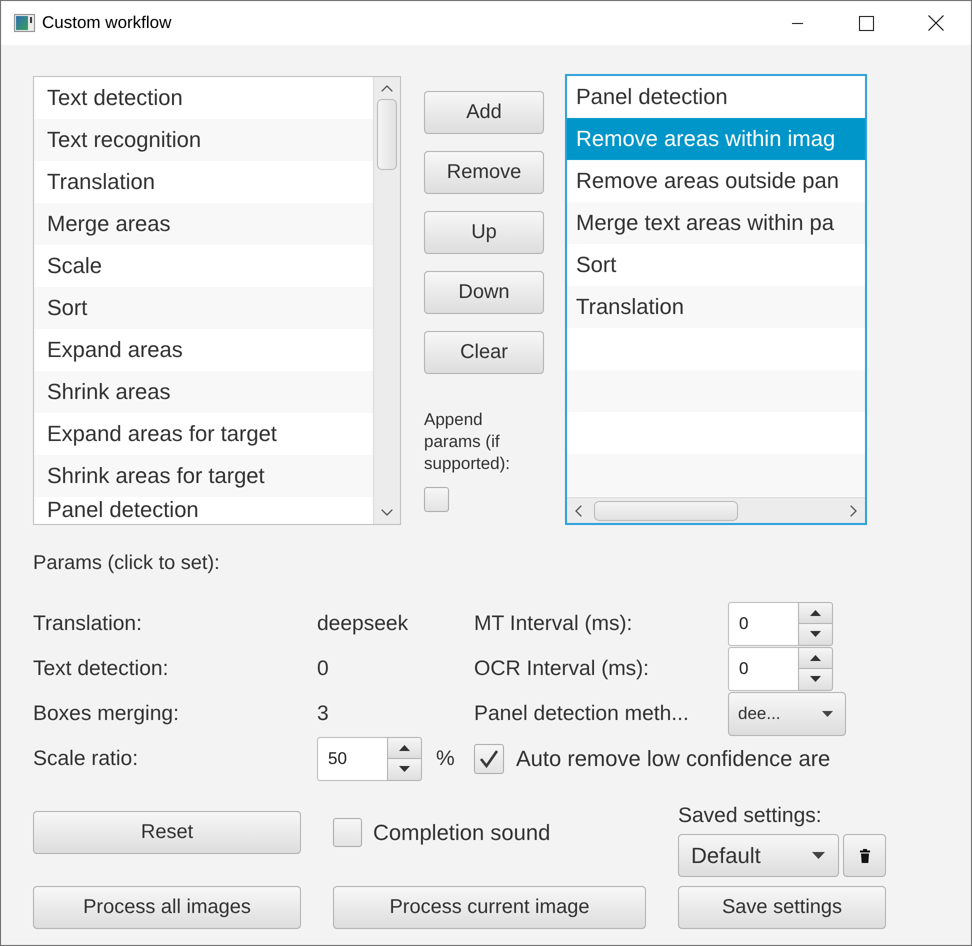 This screenshot has height=946, width=972. Describe the element at coordinates (203, 266) in the screenshot. I see `list-item: Scale` at that location.